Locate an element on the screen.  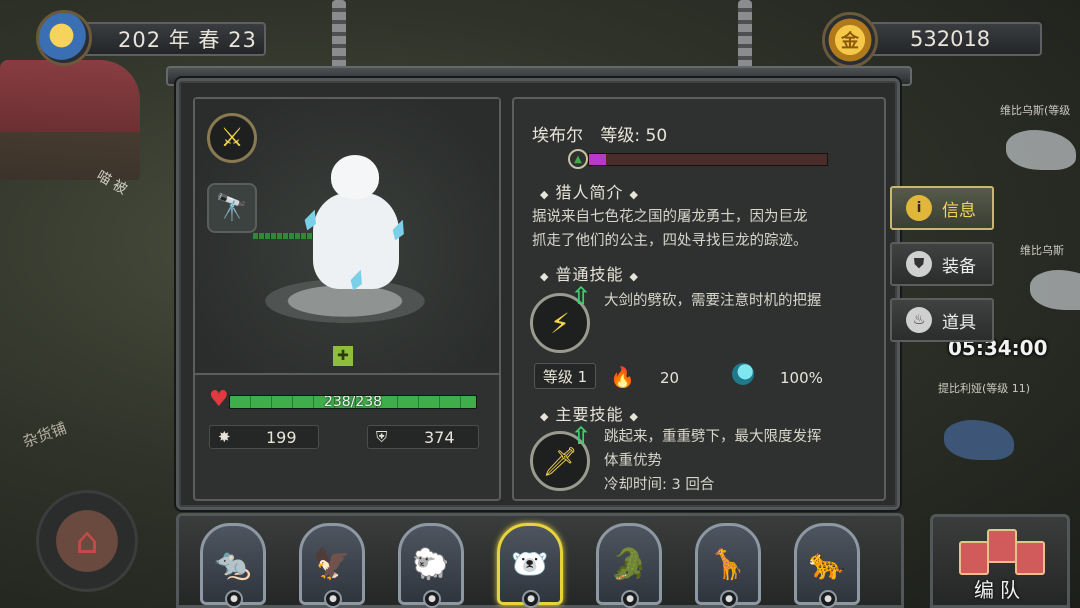
defense-stat: ⛨ 374 is located at coordinates (423, 437).